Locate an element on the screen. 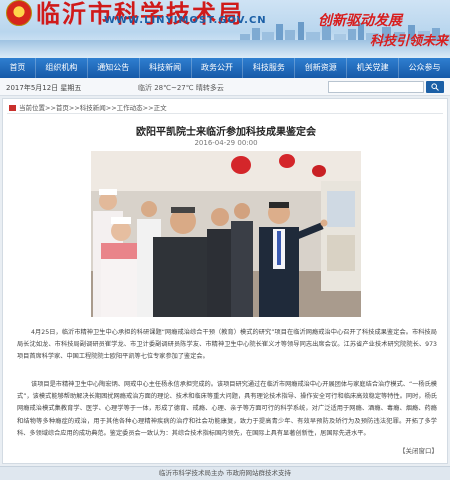 The image size is (450, 480). breadcrumb-text: 当前位置>>首页>>科技新闻>>工作动态>>正文 is located at coordinates (93, 108).